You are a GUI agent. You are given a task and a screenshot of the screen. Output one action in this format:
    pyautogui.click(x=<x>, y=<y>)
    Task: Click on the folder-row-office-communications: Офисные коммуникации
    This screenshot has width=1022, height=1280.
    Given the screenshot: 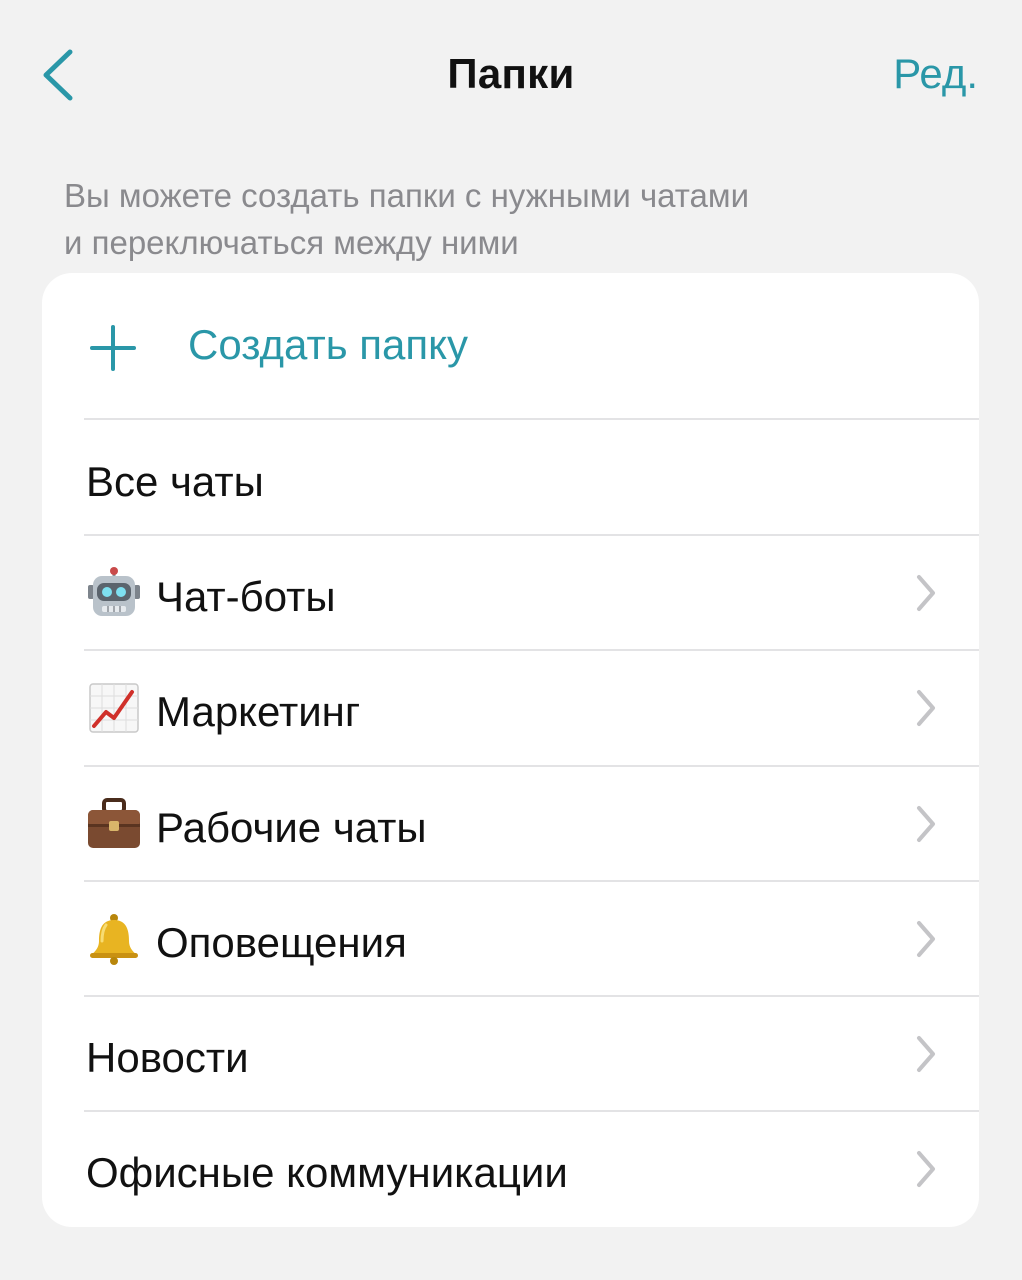 What is the action you would take?
    pyautogui.click(x=510, y=1168)
    